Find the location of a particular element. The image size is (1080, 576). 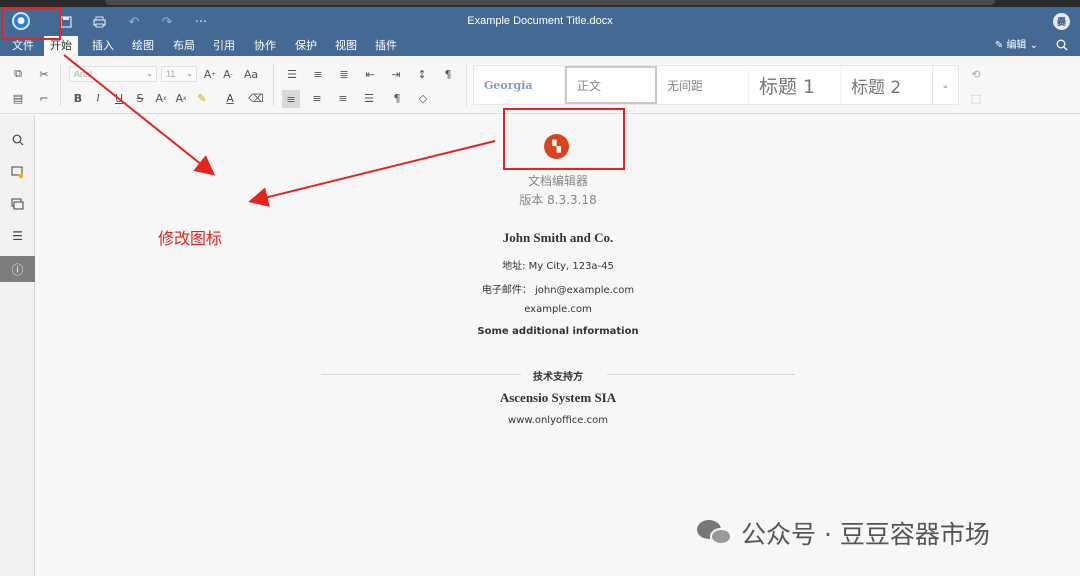

watermark: 公众号 · 豆豆容器市场 is located at coordinates (843, 533).